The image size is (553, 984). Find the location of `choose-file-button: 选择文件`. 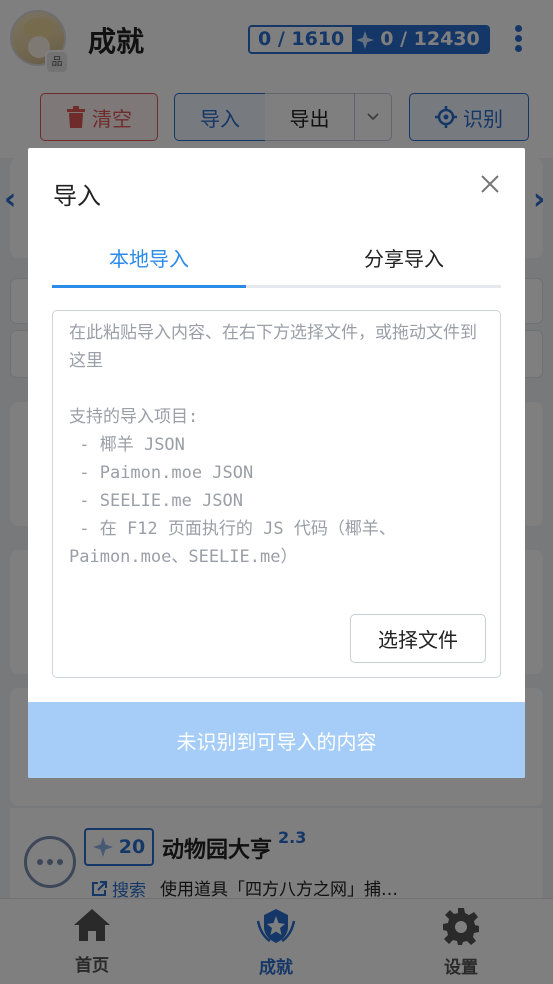

choose-file-button: 选择文件 is located at coordinates (418, 638).